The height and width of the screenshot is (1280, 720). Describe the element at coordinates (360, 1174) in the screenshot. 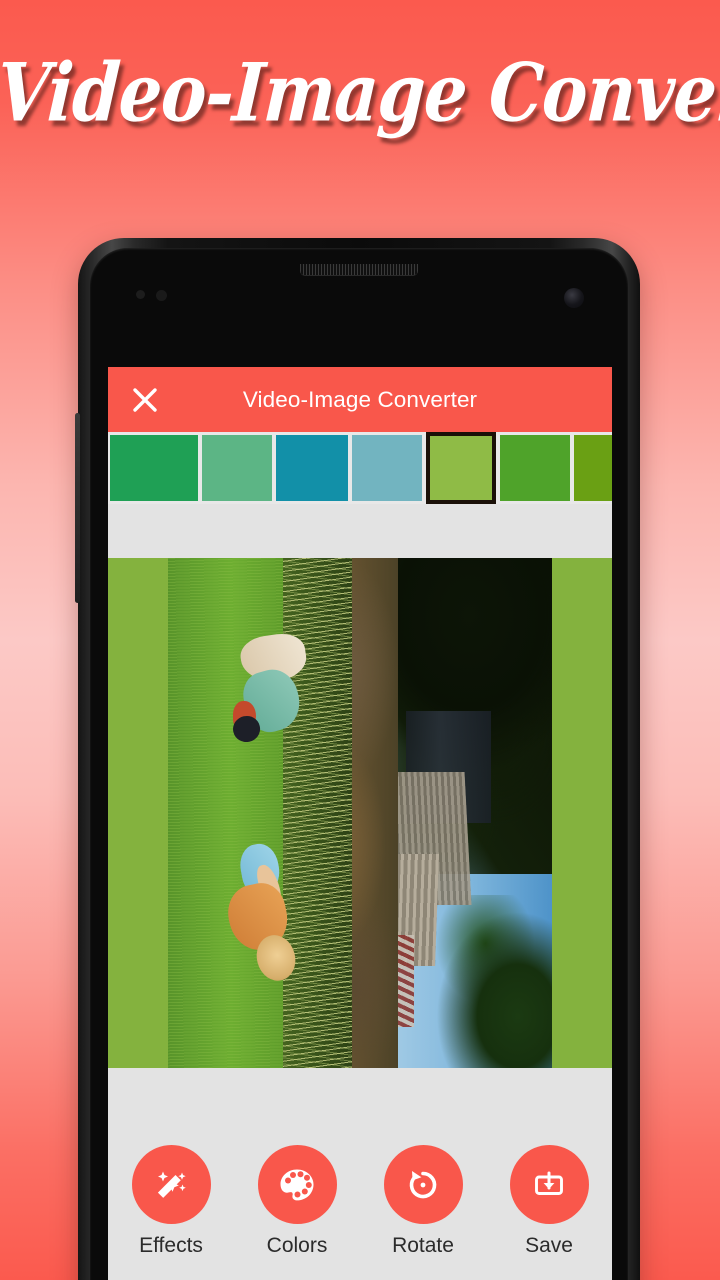

I see `bottom-toolbar: Effects Colors Rotate Save` at that location.